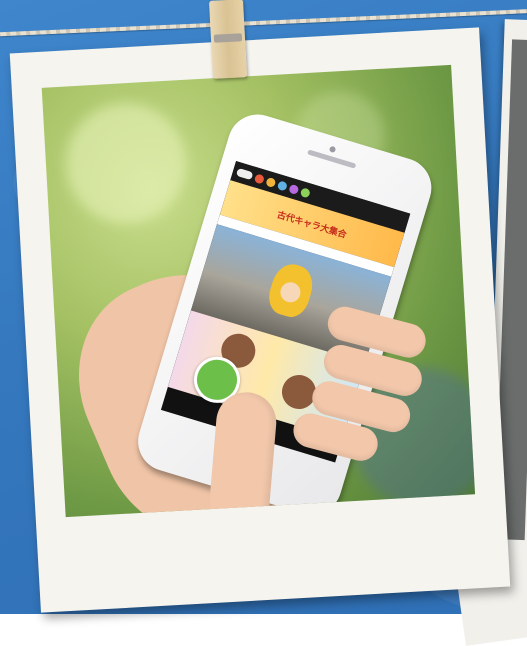 The image size is (527, 646). I want to click on menu-pill, so click(244, 174).